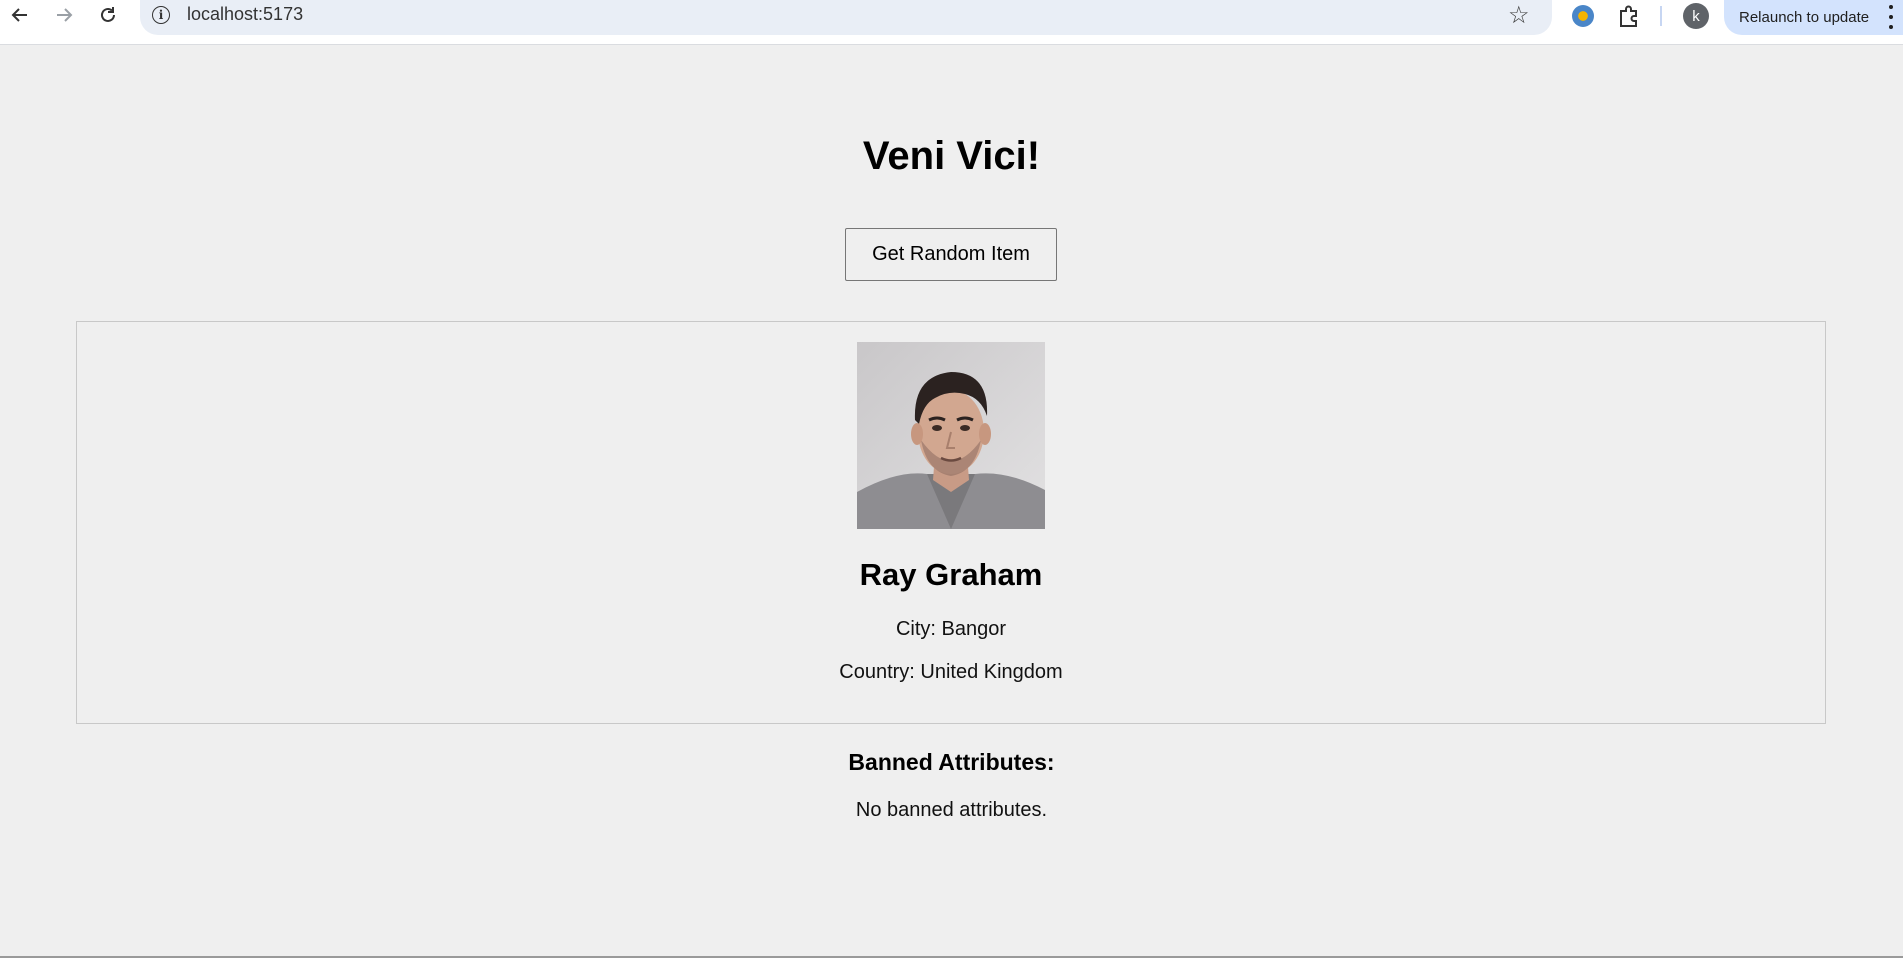 The width and height of the screenshot is (1903, 958). What do you see at coordinates (846, 17) in the screenshot?
I see `address-bar: i localhost:5173 ☆` at bounding box center [846, 17].